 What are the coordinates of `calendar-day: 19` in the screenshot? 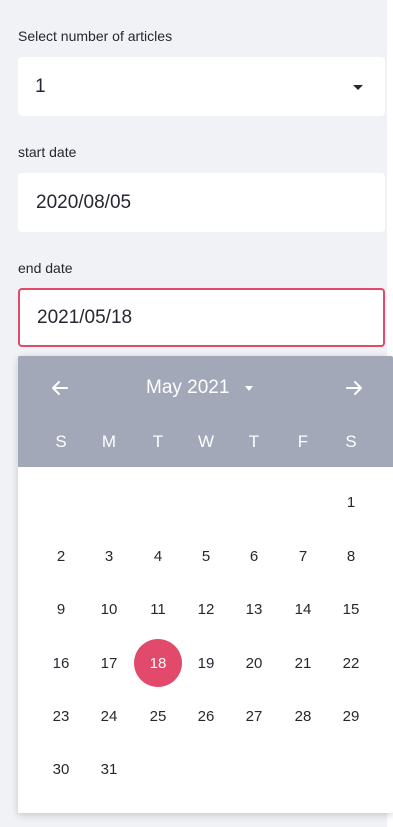 It's located at (206, 663).